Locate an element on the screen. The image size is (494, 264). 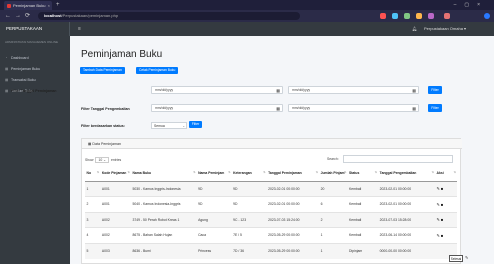
kembali-start-date-input: mm/dd/yyyy ▦ is located at coordinates (217, 108).